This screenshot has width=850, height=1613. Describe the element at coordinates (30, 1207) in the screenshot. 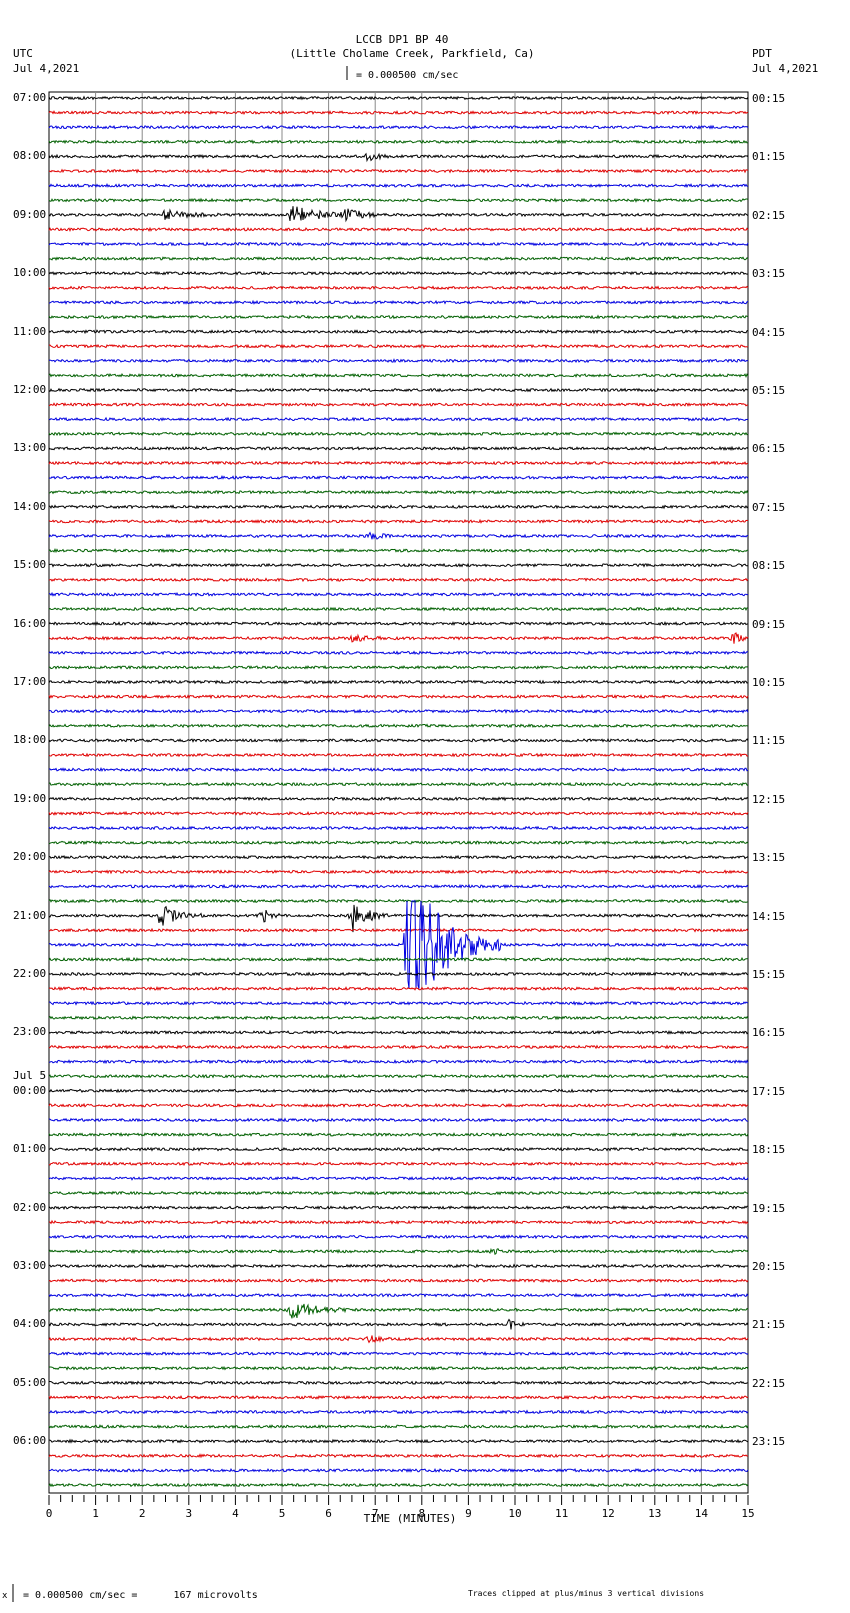

I see `left-time-label: 02:00` at that location.